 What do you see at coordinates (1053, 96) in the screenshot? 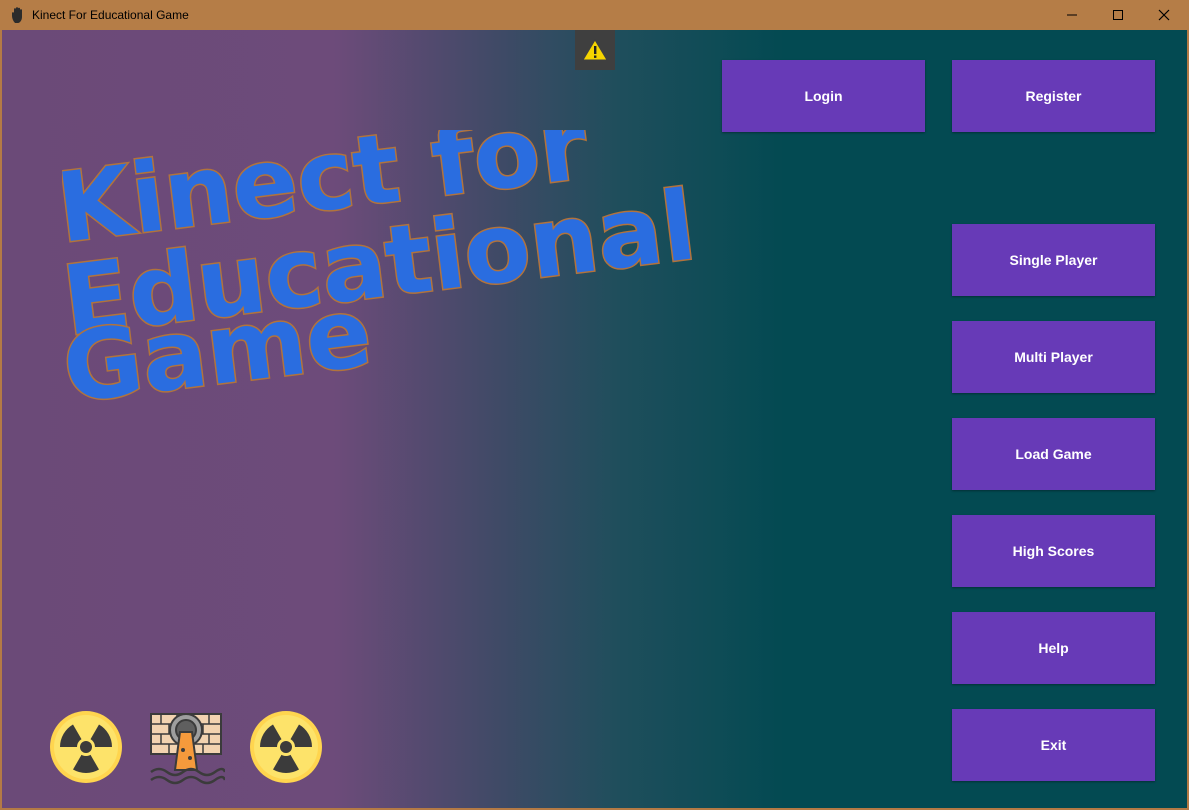
I see `register-button: Register` at bounding box center [1053, 96].